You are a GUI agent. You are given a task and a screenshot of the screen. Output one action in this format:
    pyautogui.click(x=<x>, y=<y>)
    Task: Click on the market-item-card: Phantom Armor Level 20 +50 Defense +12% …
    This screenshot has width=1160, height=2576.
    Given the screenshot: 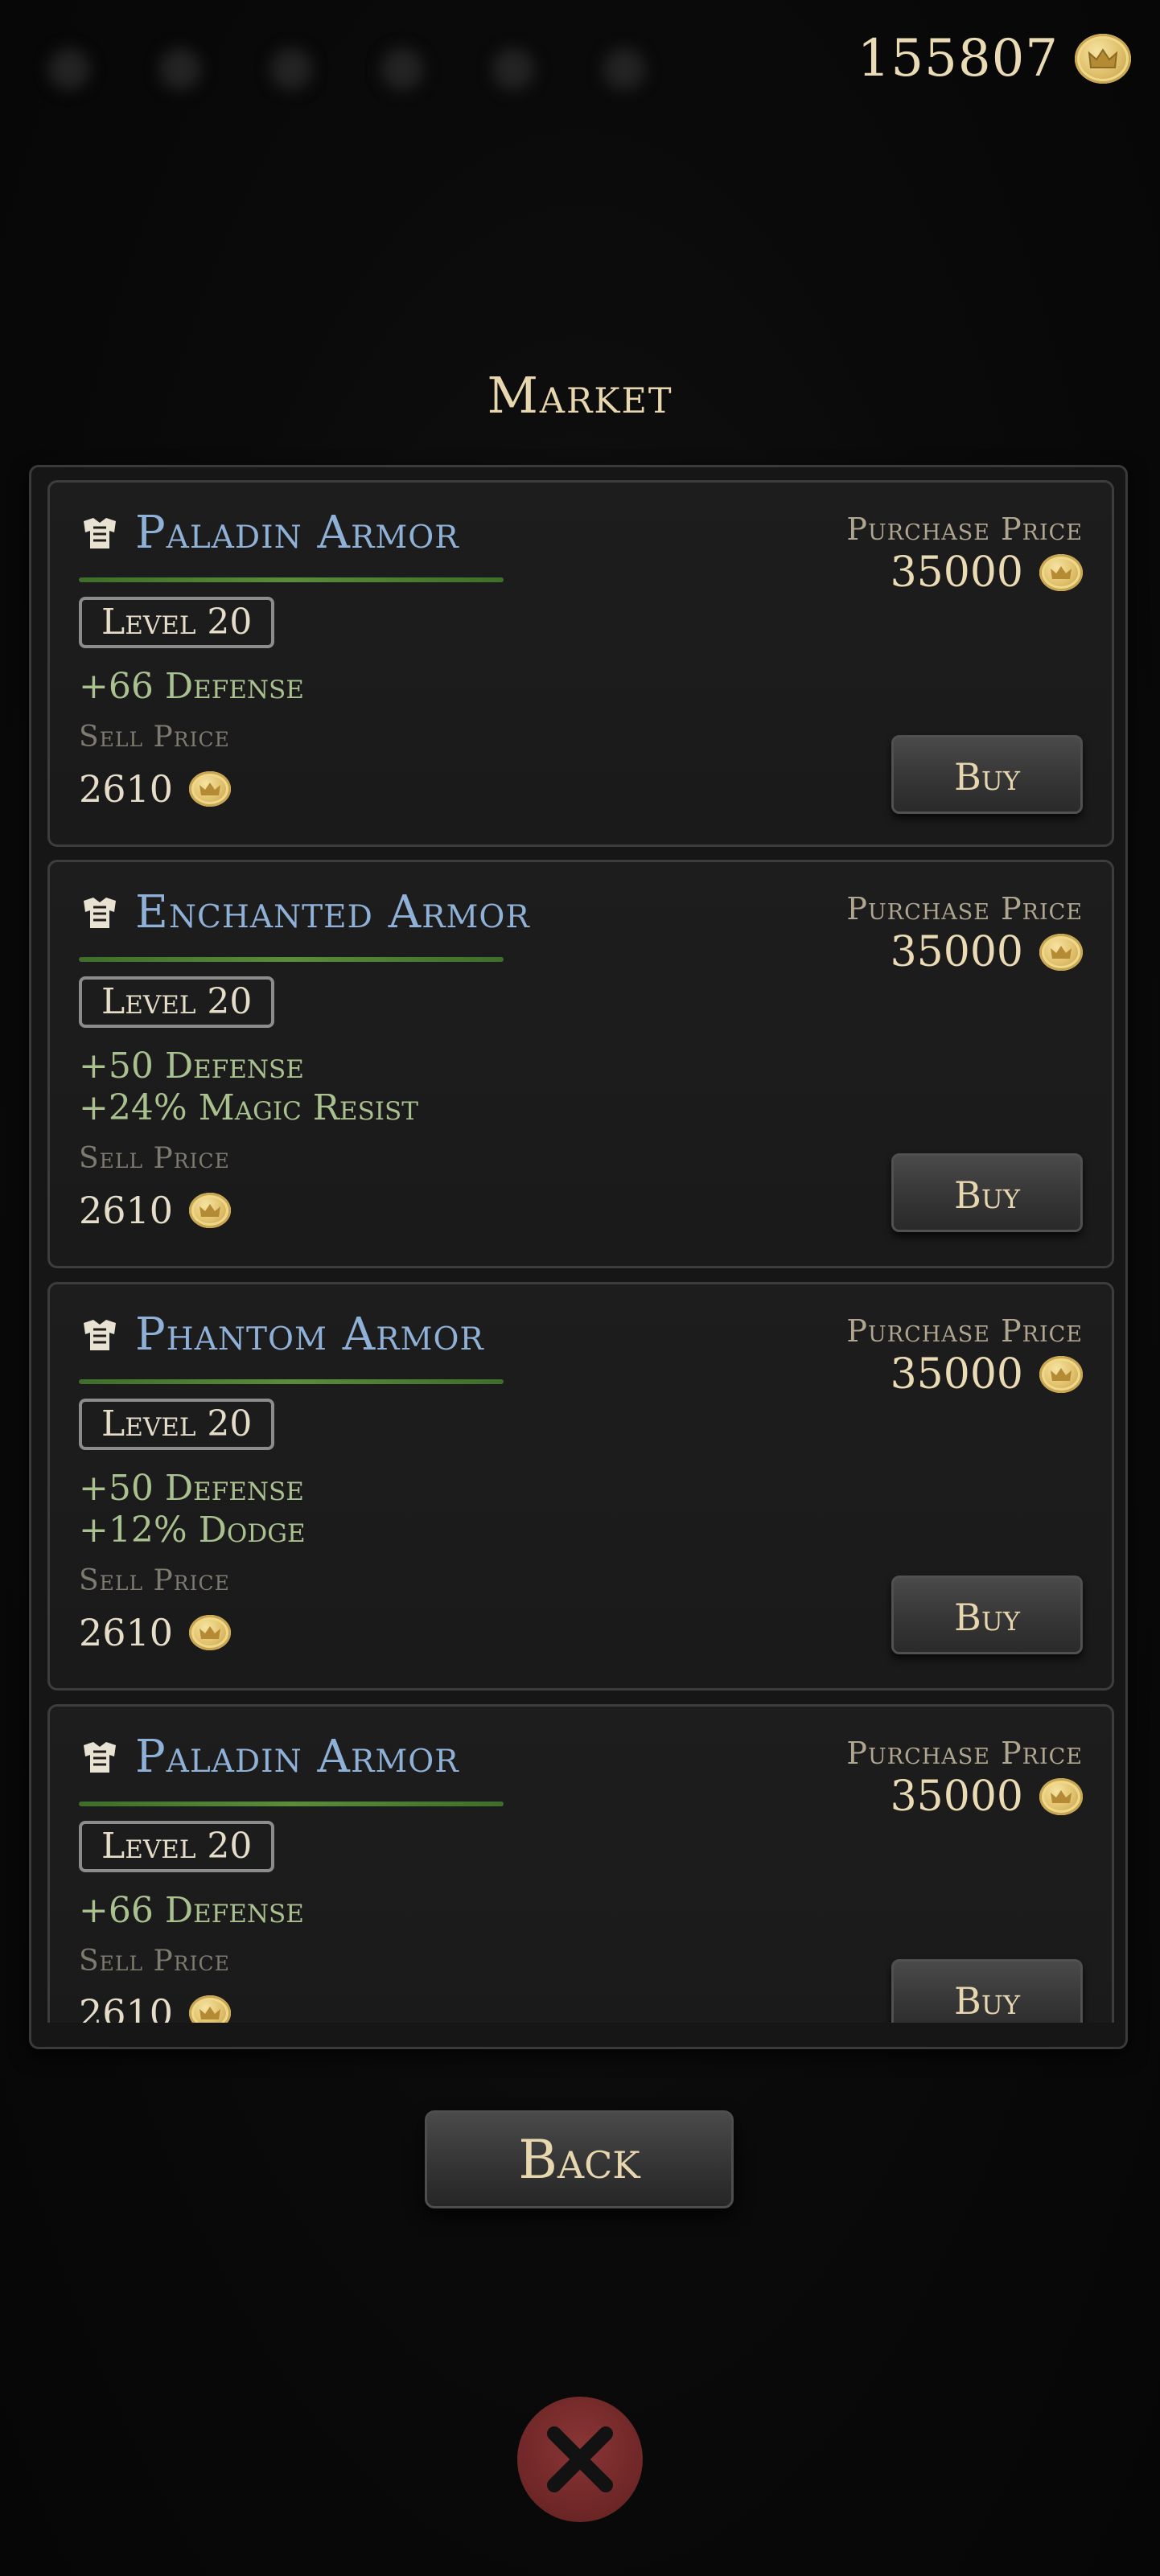 What is the action you would take?
    pyautogui.click(x=580, y=1486)
    